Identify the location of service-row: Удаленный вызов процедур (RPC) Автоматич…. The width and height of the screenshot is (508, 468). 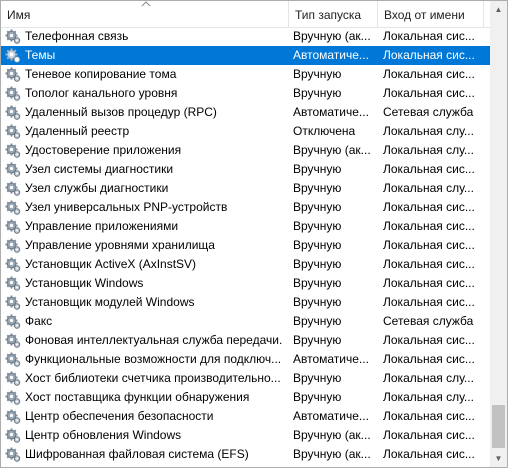
(245, 112).